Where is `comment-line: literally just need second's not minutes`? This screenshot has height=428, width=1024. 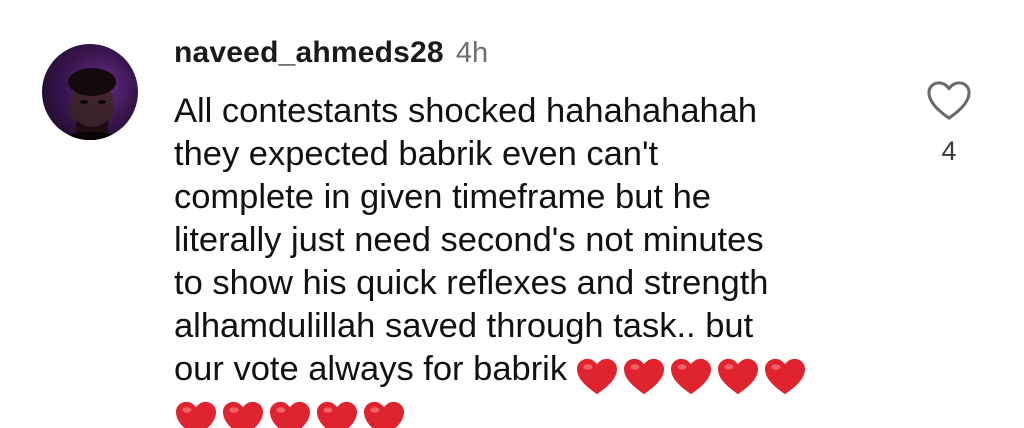 comment-line: literally just need second's not minutes is located at coordinates (469, 240).